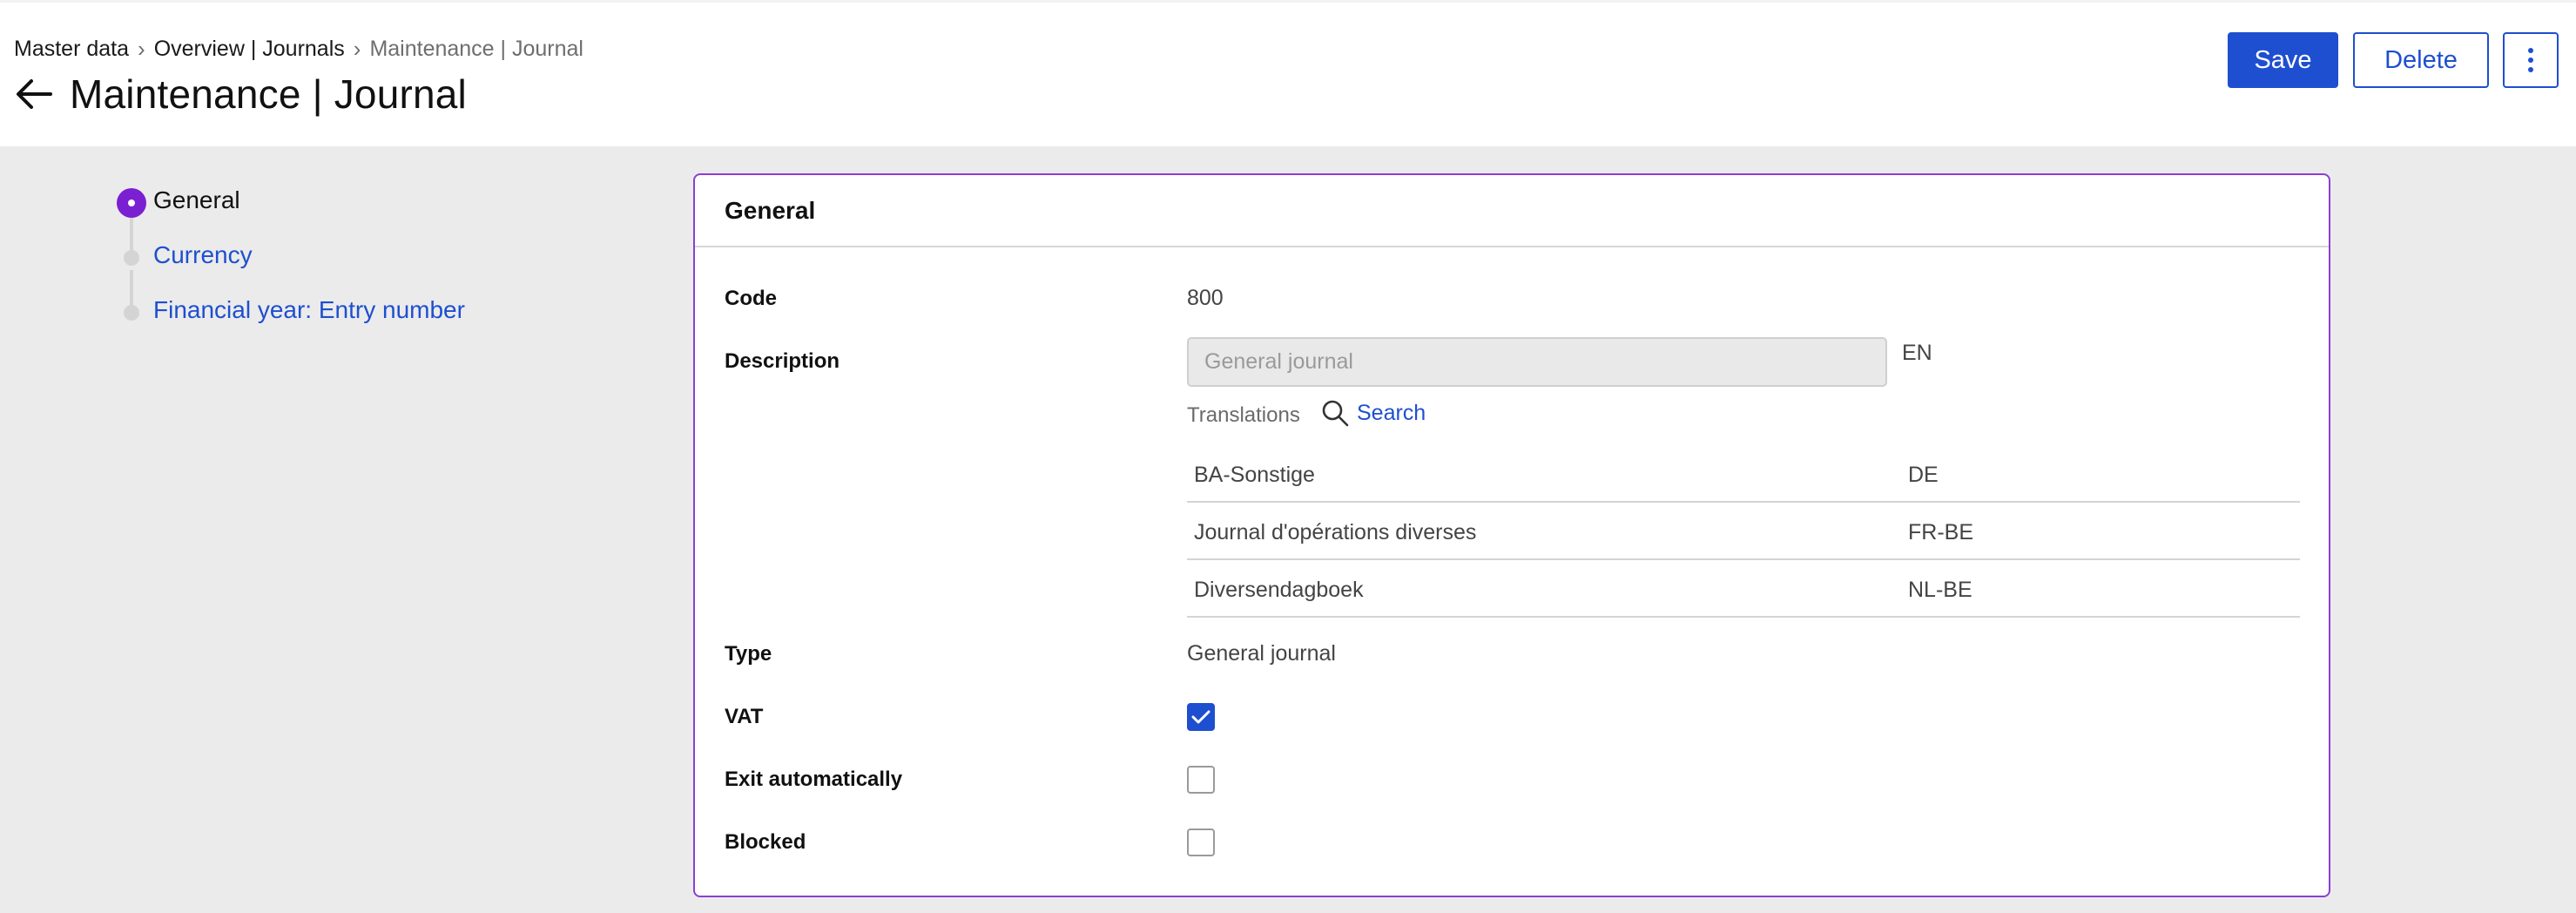  Describe the element at coordinates (744, 716) in the screenshot. I see `vat-label: VAT` at that location.